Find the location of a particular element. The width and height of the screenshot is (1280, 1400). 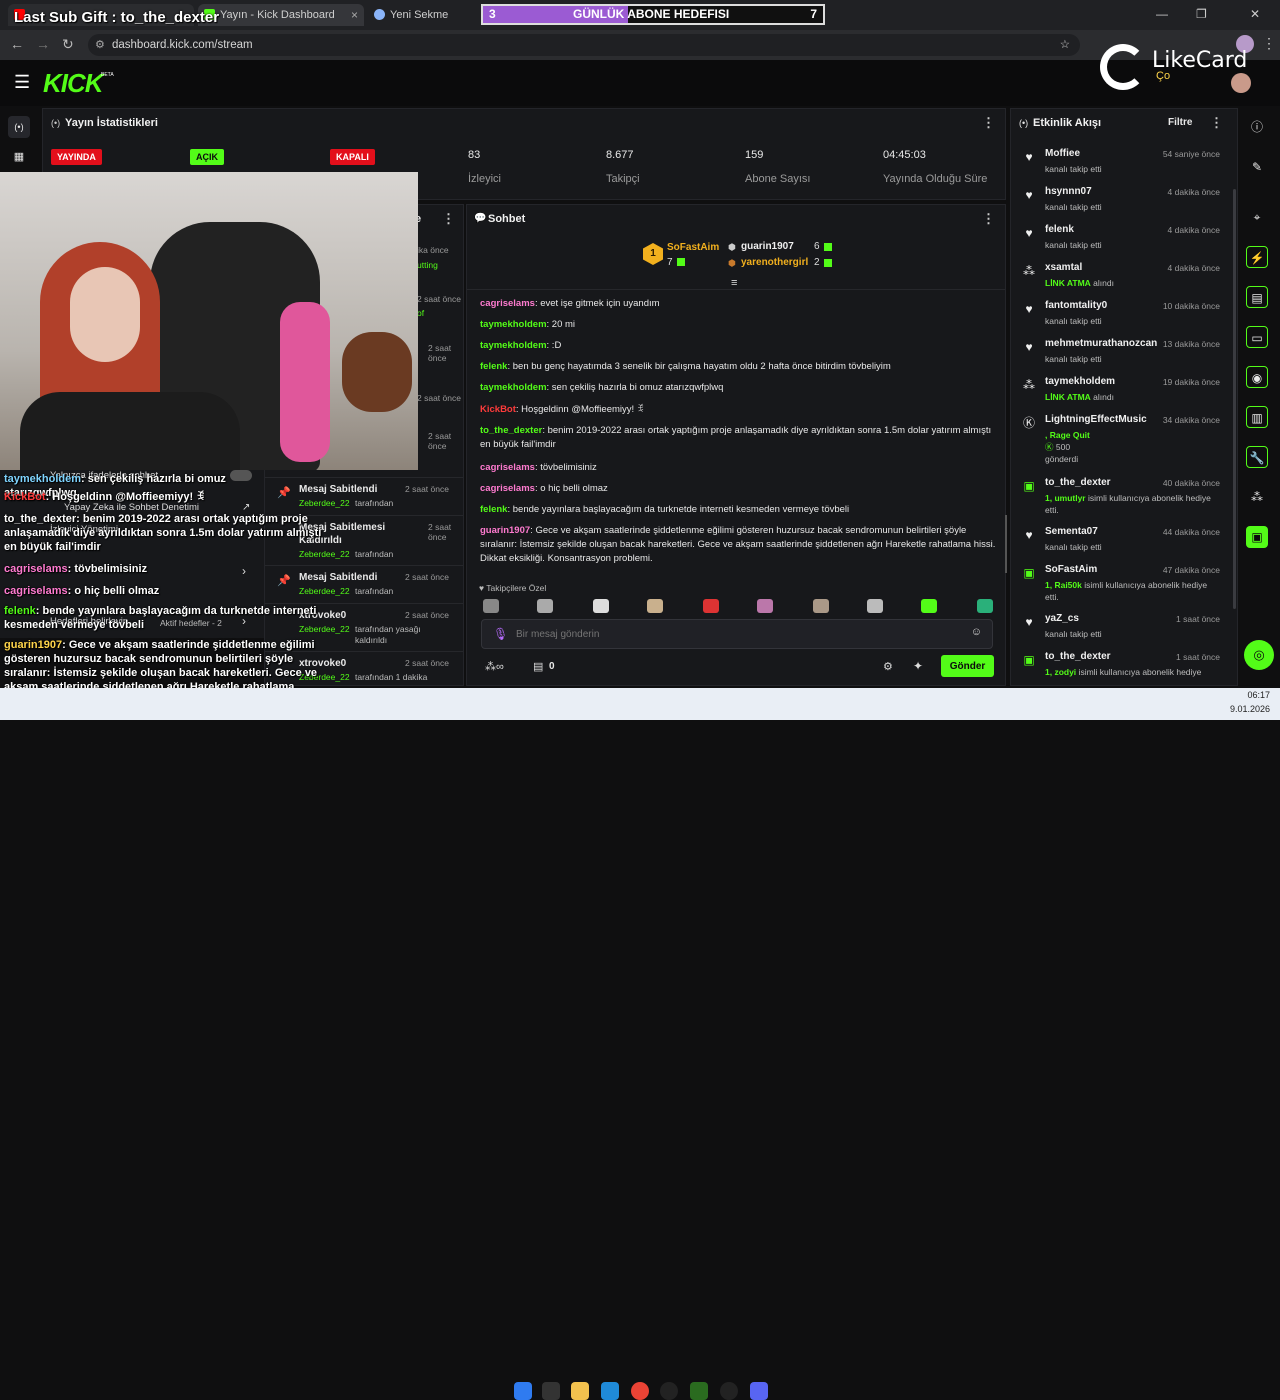

task-view-icon is located at coordinates (551, 1391).